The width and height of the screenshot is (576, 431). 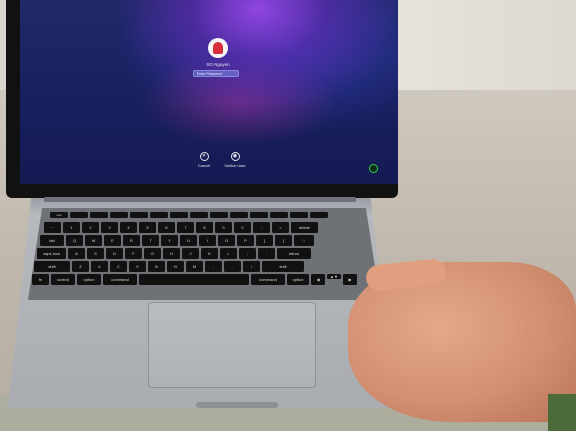 What do you see at coordinates (204, 227) in the screenshot?
I see `key: 8` at bounding box center [204, 227].